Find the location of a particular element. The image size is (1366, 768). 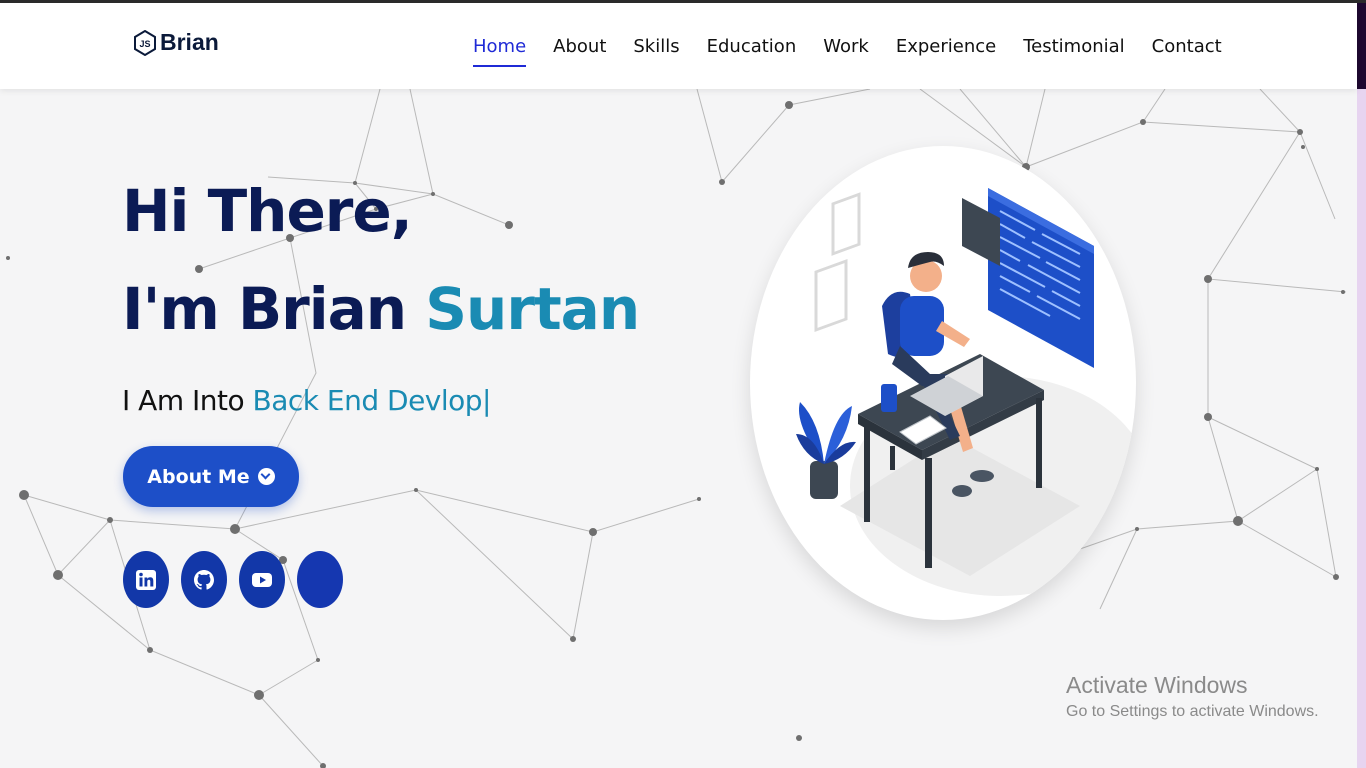

nav-home: Home is located at coordinates (500, 51).